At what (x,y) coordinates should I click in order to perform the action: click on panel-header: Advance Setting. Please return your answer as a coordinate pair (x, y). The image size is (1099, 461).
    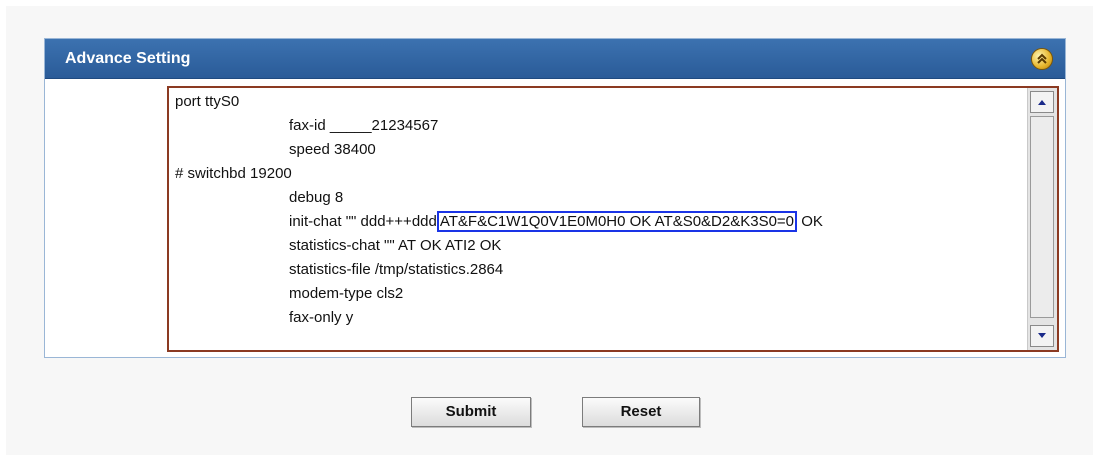
    Looking at the image, I should click on (555, 59).